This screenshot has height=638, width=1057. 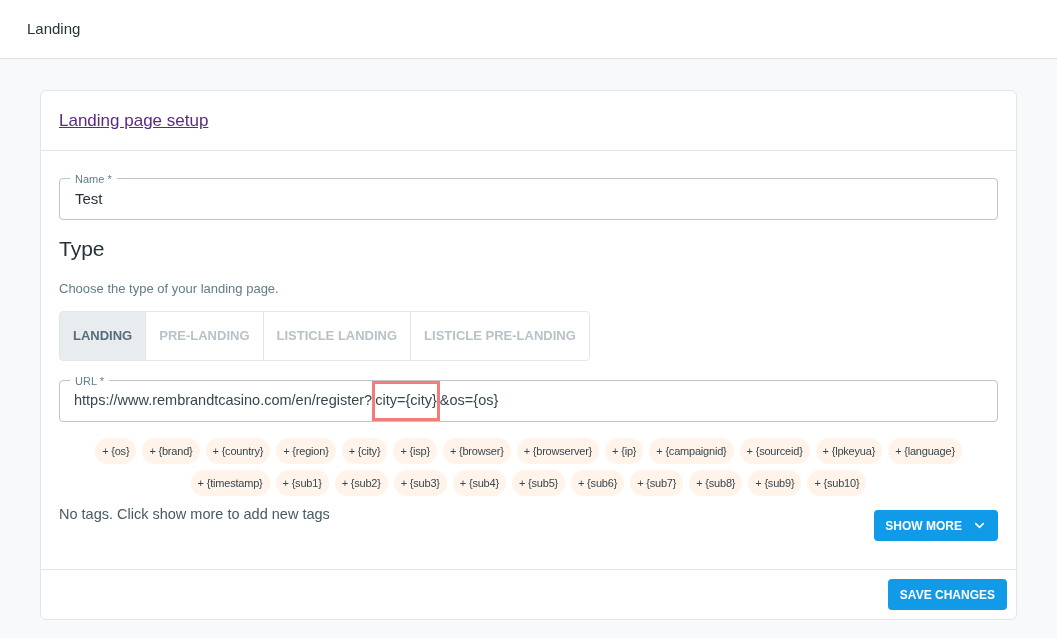 I want to click on card-title-link: Landing page setup, so click(x=134, y=120).